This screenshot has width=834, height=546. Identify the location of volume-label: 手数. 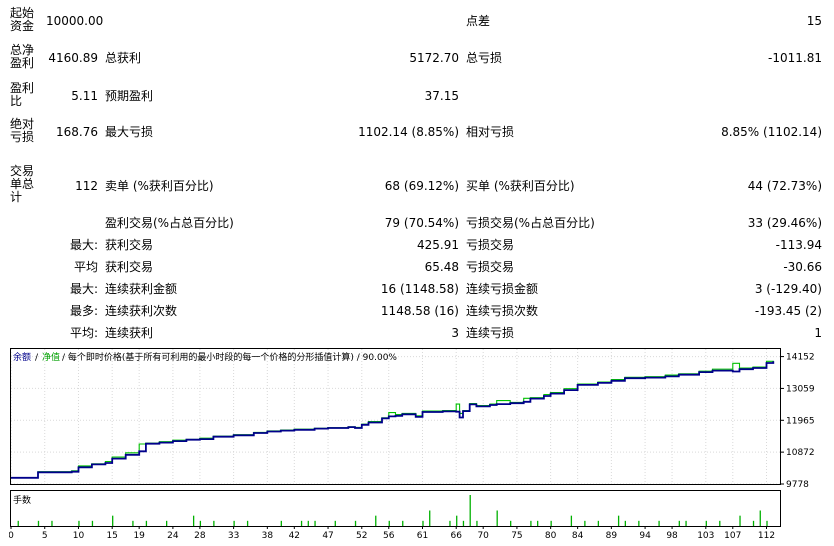
(22, 500).